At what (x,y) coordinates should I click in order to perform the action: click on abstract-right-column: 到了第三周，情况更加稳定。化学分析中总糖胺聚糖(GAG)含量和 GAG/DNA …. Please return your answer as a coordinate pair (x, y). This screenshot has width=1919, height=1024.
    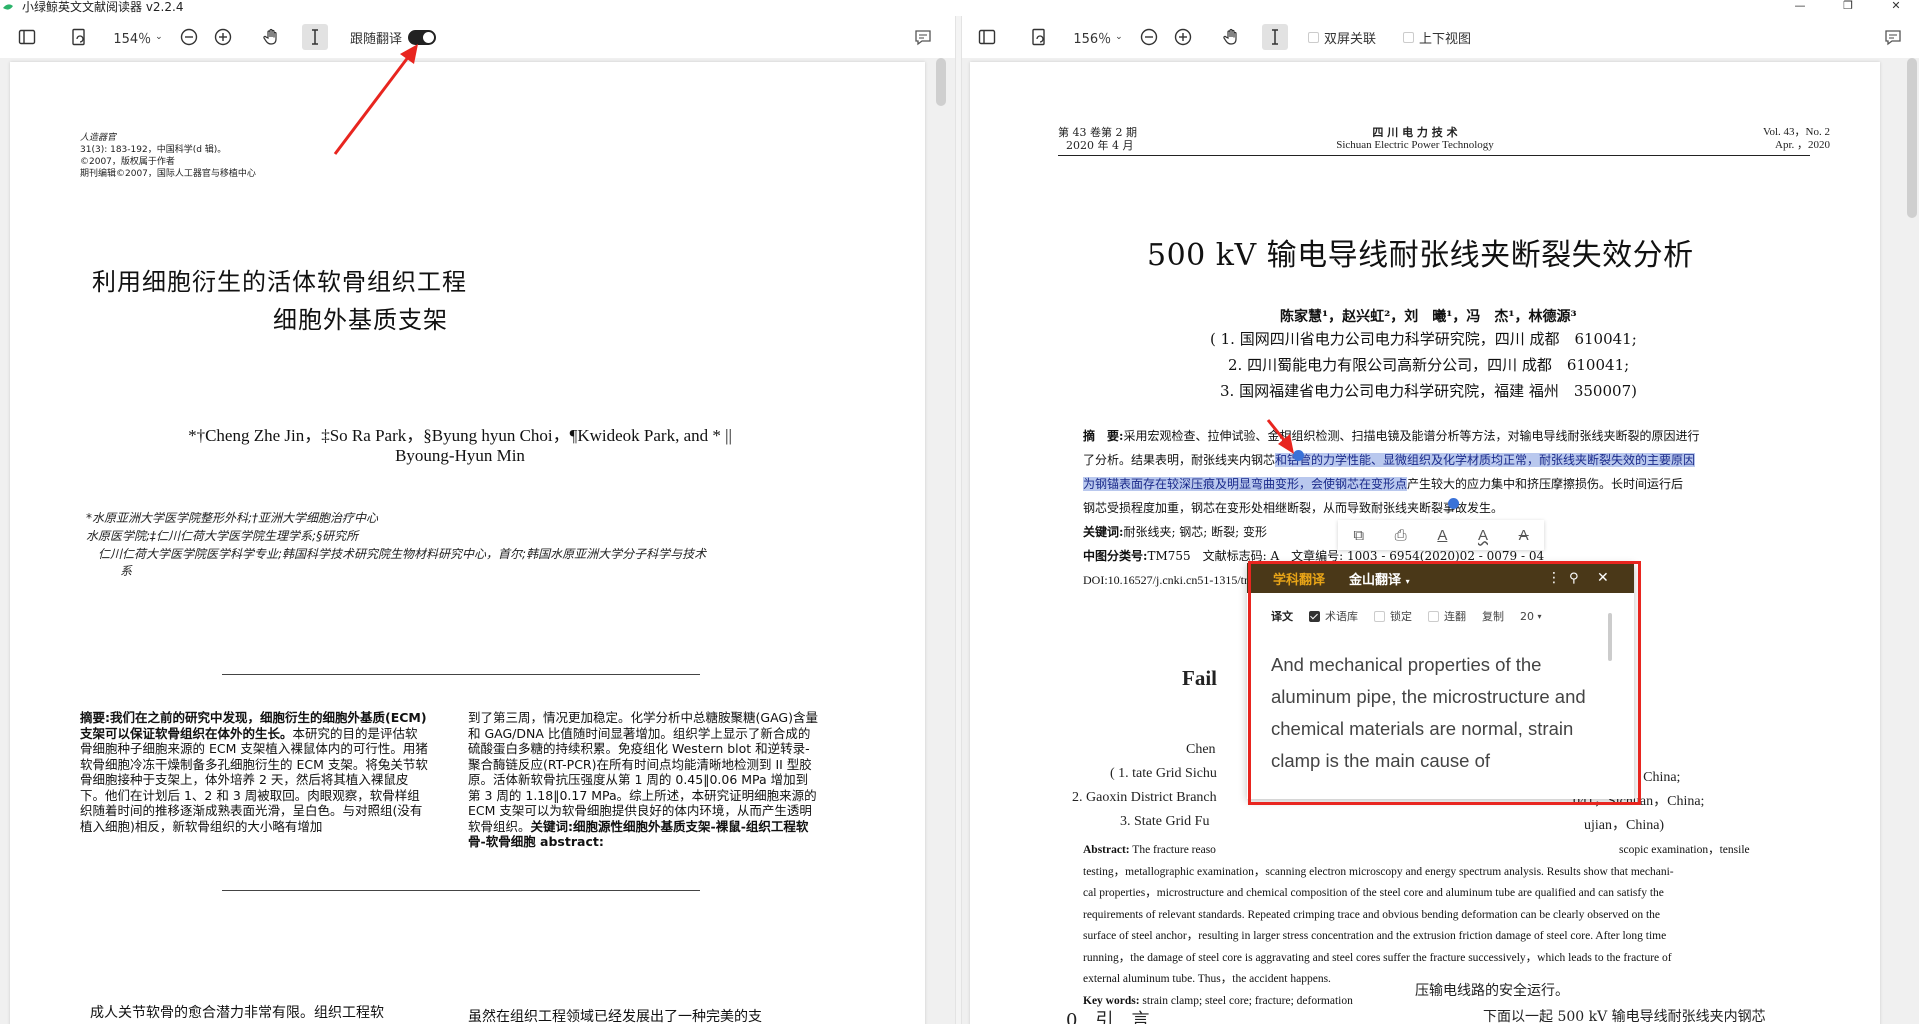
    Looking at the image, I should click on (643, 779).